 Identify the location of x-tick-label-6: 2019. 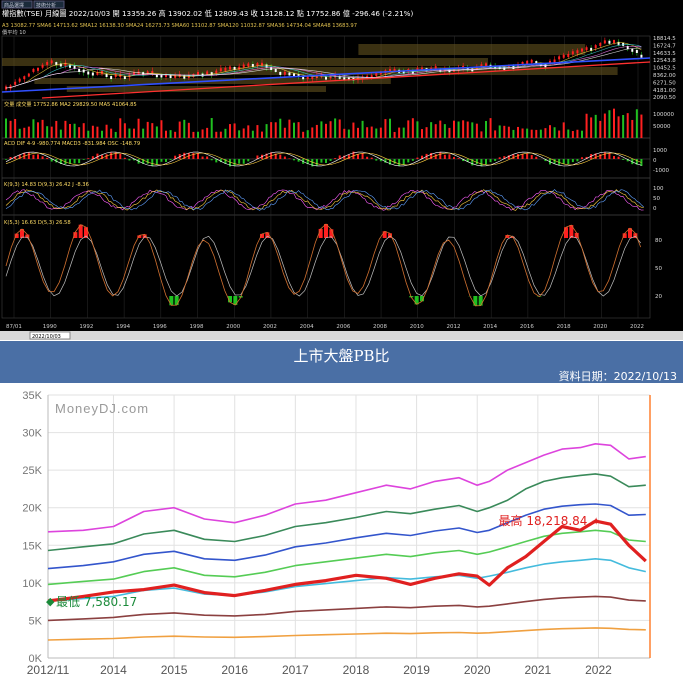
(416, 670).